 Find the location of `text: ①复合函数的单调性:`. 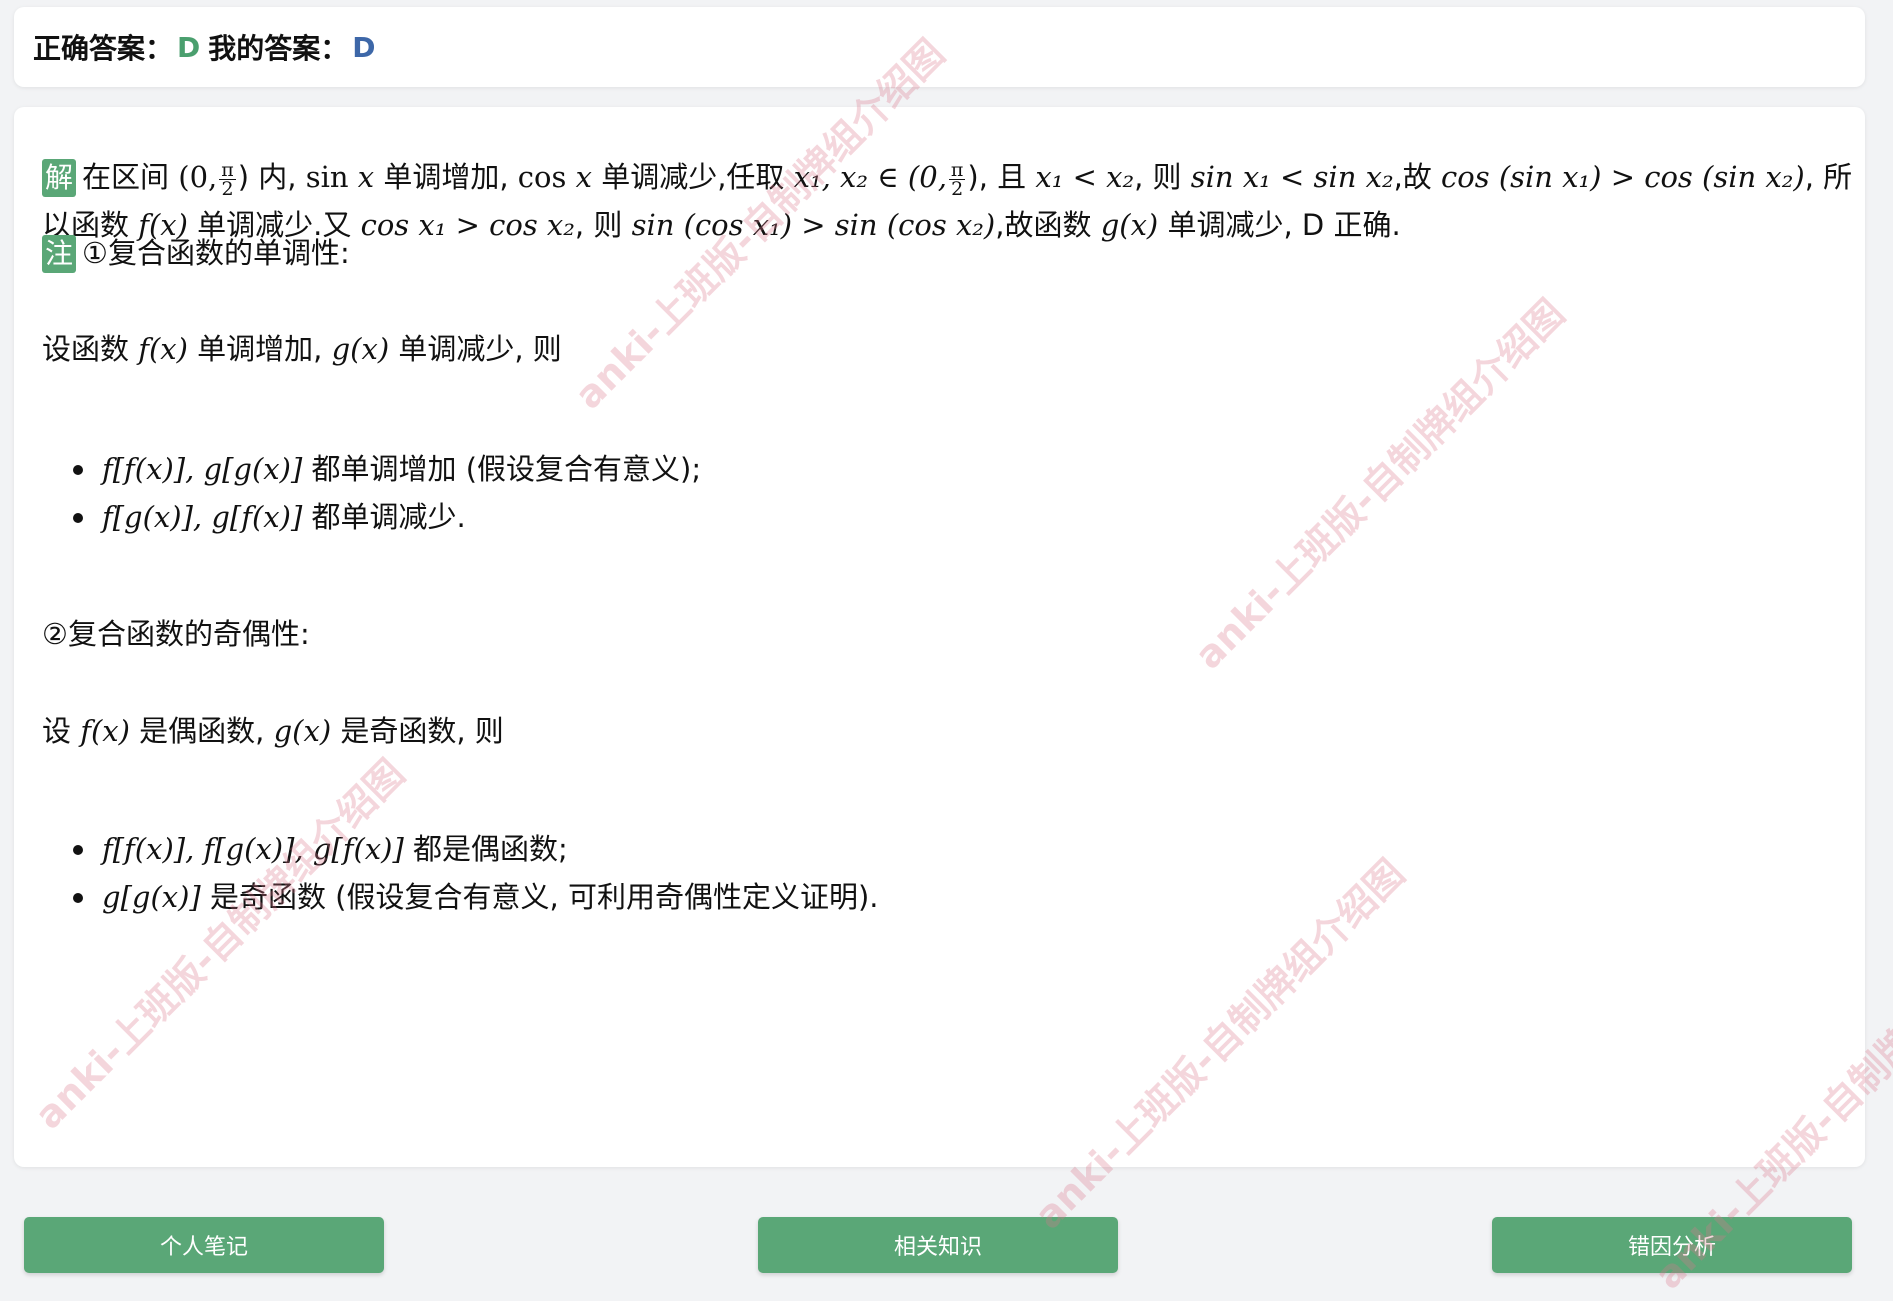

text: ①复合函数的单调性: is located at coordinates (216, 253).